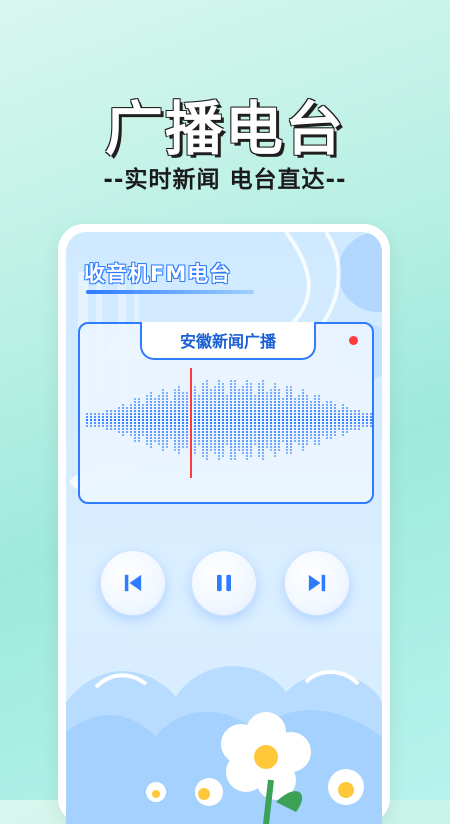 The image size is (450, 824). I want to click on station-name: 安徽新闻广播, so click(228, 341).